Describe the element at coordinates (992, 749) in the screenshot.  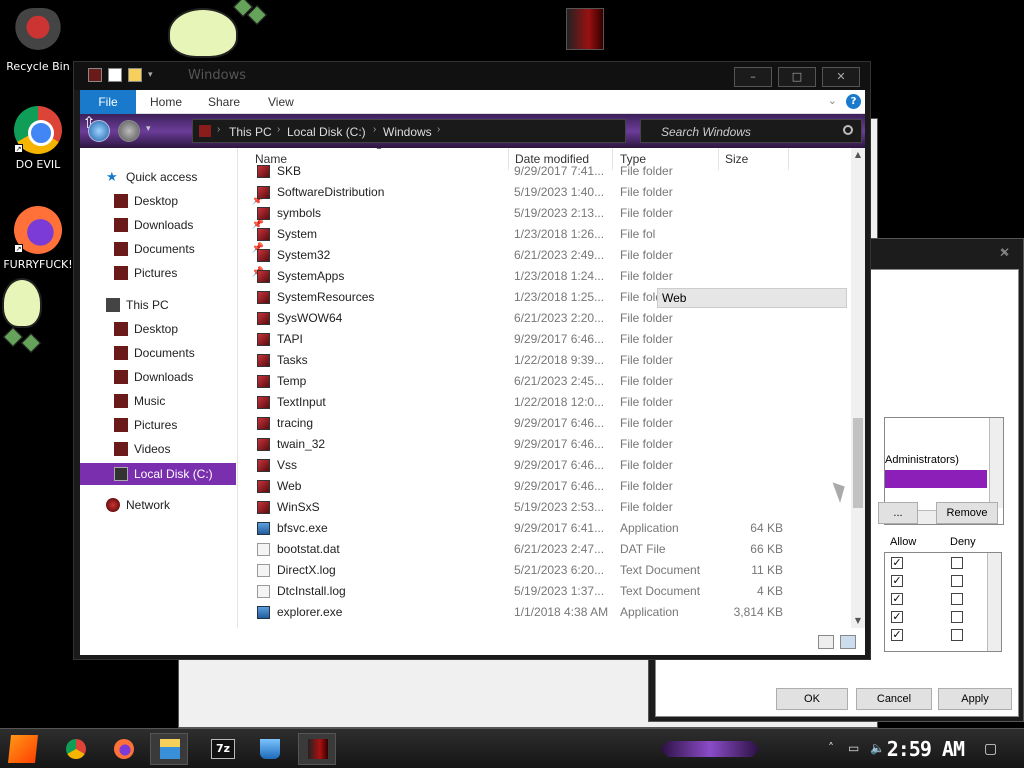
I see `notifications-icon: ▢` at that location.